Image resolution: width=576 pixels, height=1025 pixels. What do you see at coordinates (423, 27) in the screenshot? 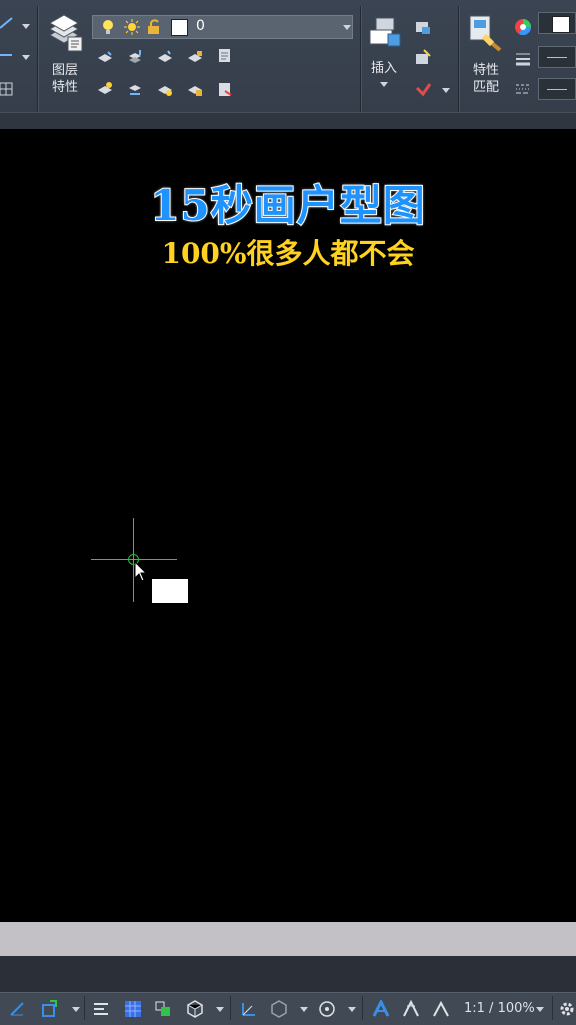
I see `create-block-icon` at bounding box center [423, 27].